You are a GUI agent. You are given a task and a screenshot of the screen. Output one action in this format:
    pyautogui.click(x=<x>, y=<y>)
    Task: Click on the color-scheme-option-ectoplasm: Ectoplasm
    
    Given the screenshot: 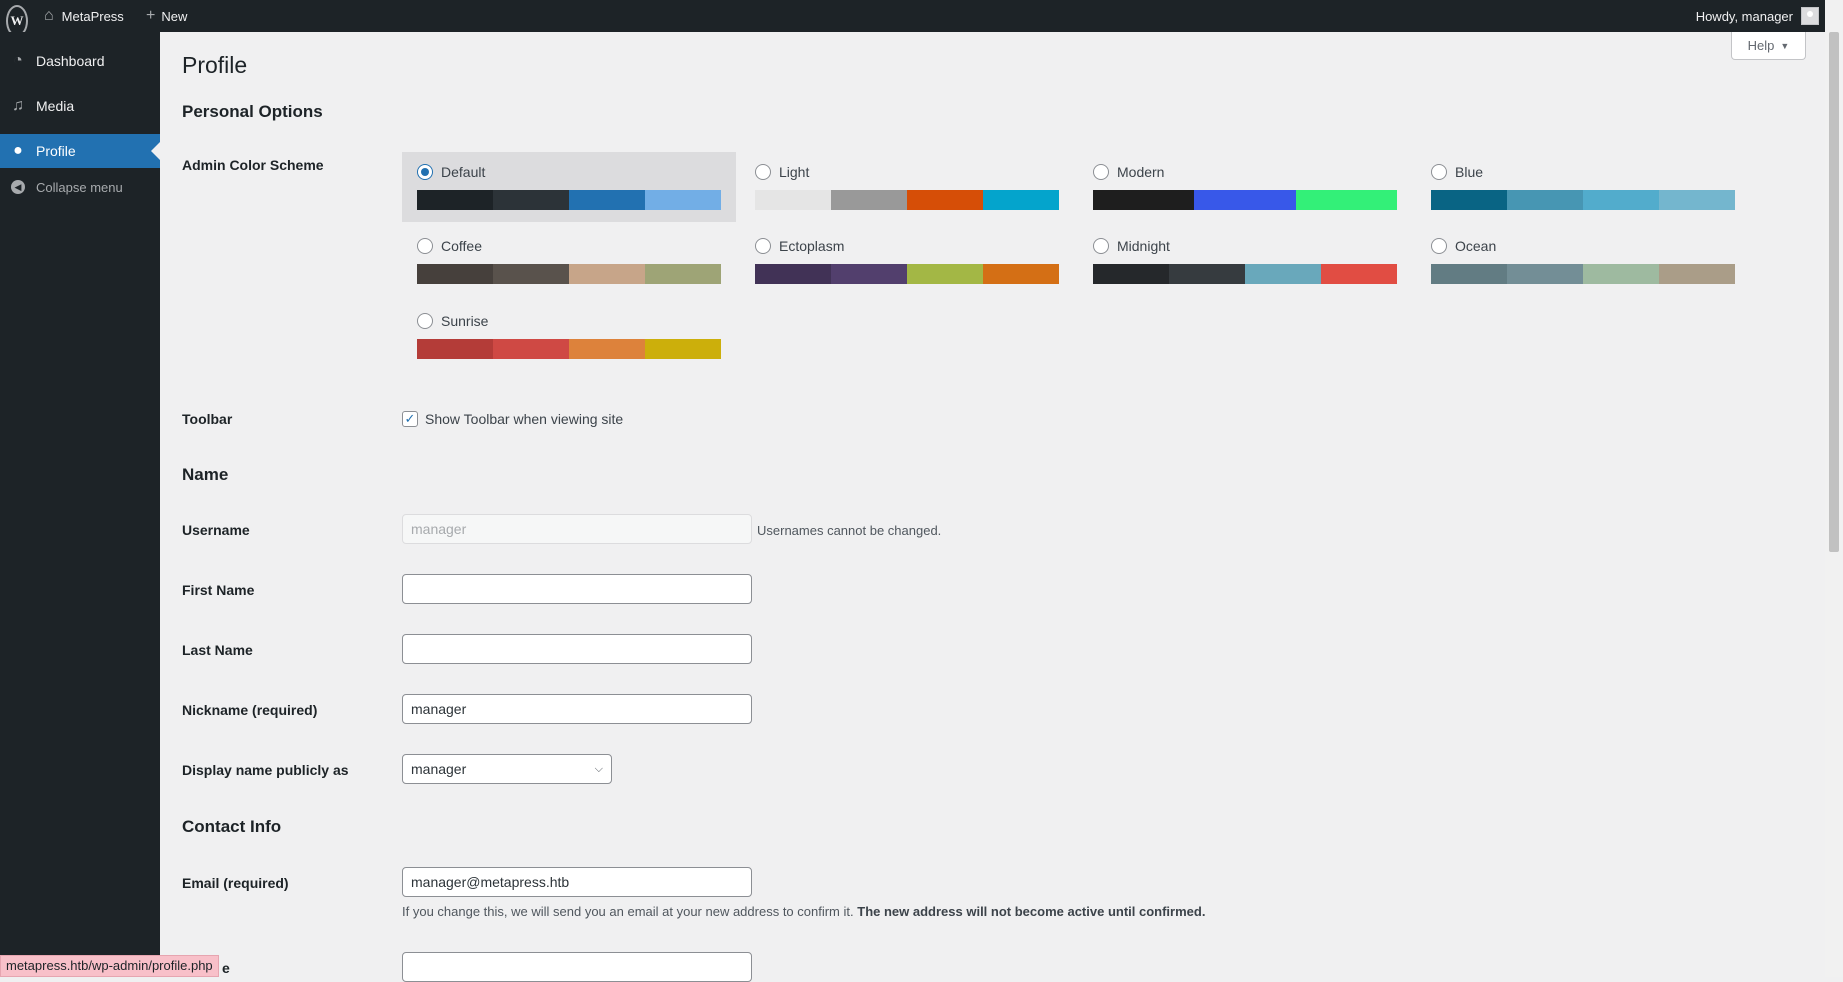 What is the action you would take?
    pyautogui.click(x=907, y=261)
    